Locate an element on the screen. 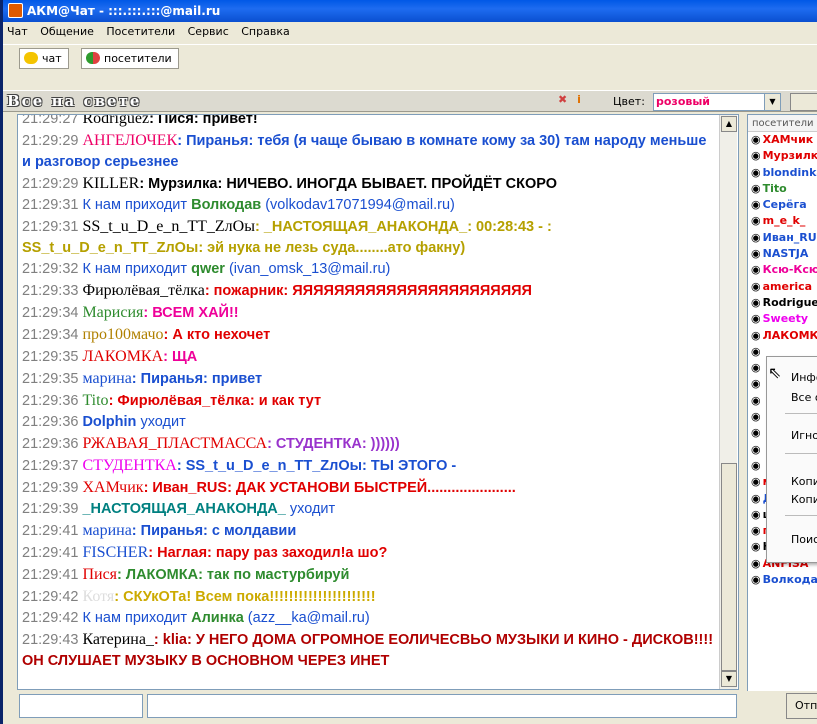  tools-icon: ✖ is located at coordinates (562, 99).